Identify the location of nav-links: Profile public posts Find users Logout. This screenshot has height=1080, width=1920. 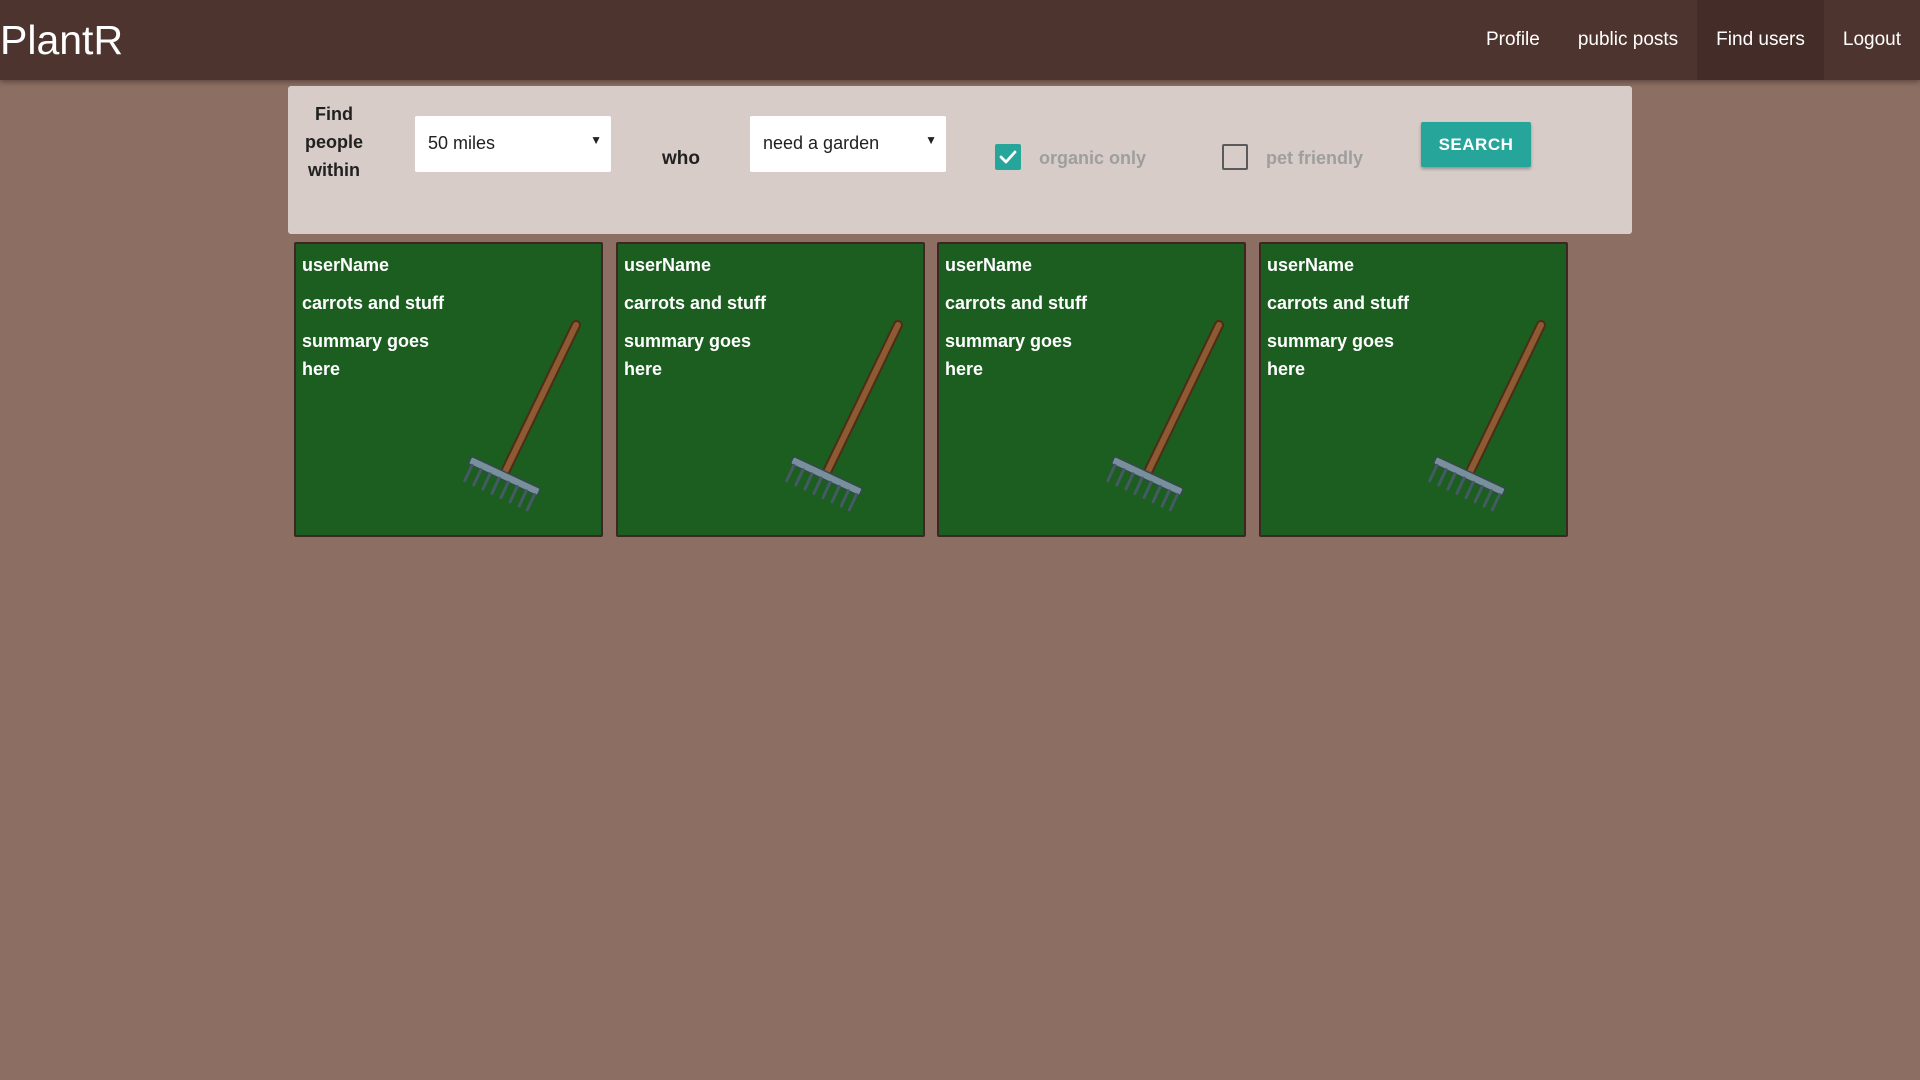
(1693, 40).